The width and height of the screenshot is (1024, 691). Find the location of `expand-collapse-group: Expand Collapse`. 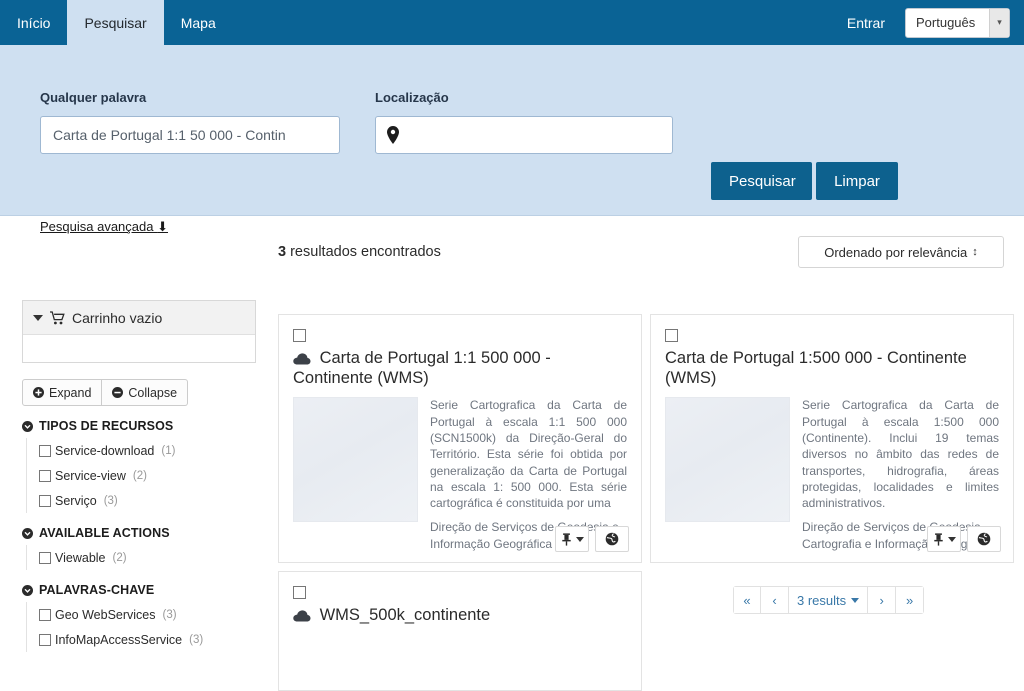

expand-collapse-group: Expand Collapse is located at coordinates (139, 392).